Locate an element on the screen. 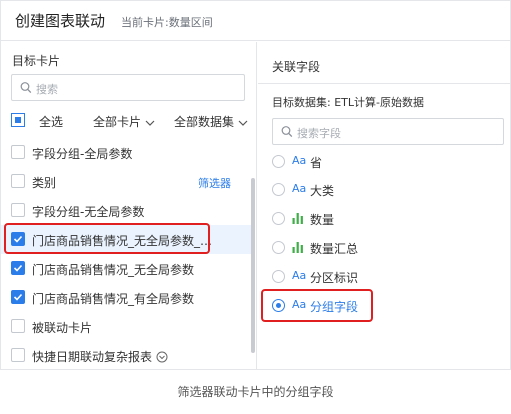 The image size is (511, 414). item-label: 字段分组-全局参数 is located at coordinates (82, 154).